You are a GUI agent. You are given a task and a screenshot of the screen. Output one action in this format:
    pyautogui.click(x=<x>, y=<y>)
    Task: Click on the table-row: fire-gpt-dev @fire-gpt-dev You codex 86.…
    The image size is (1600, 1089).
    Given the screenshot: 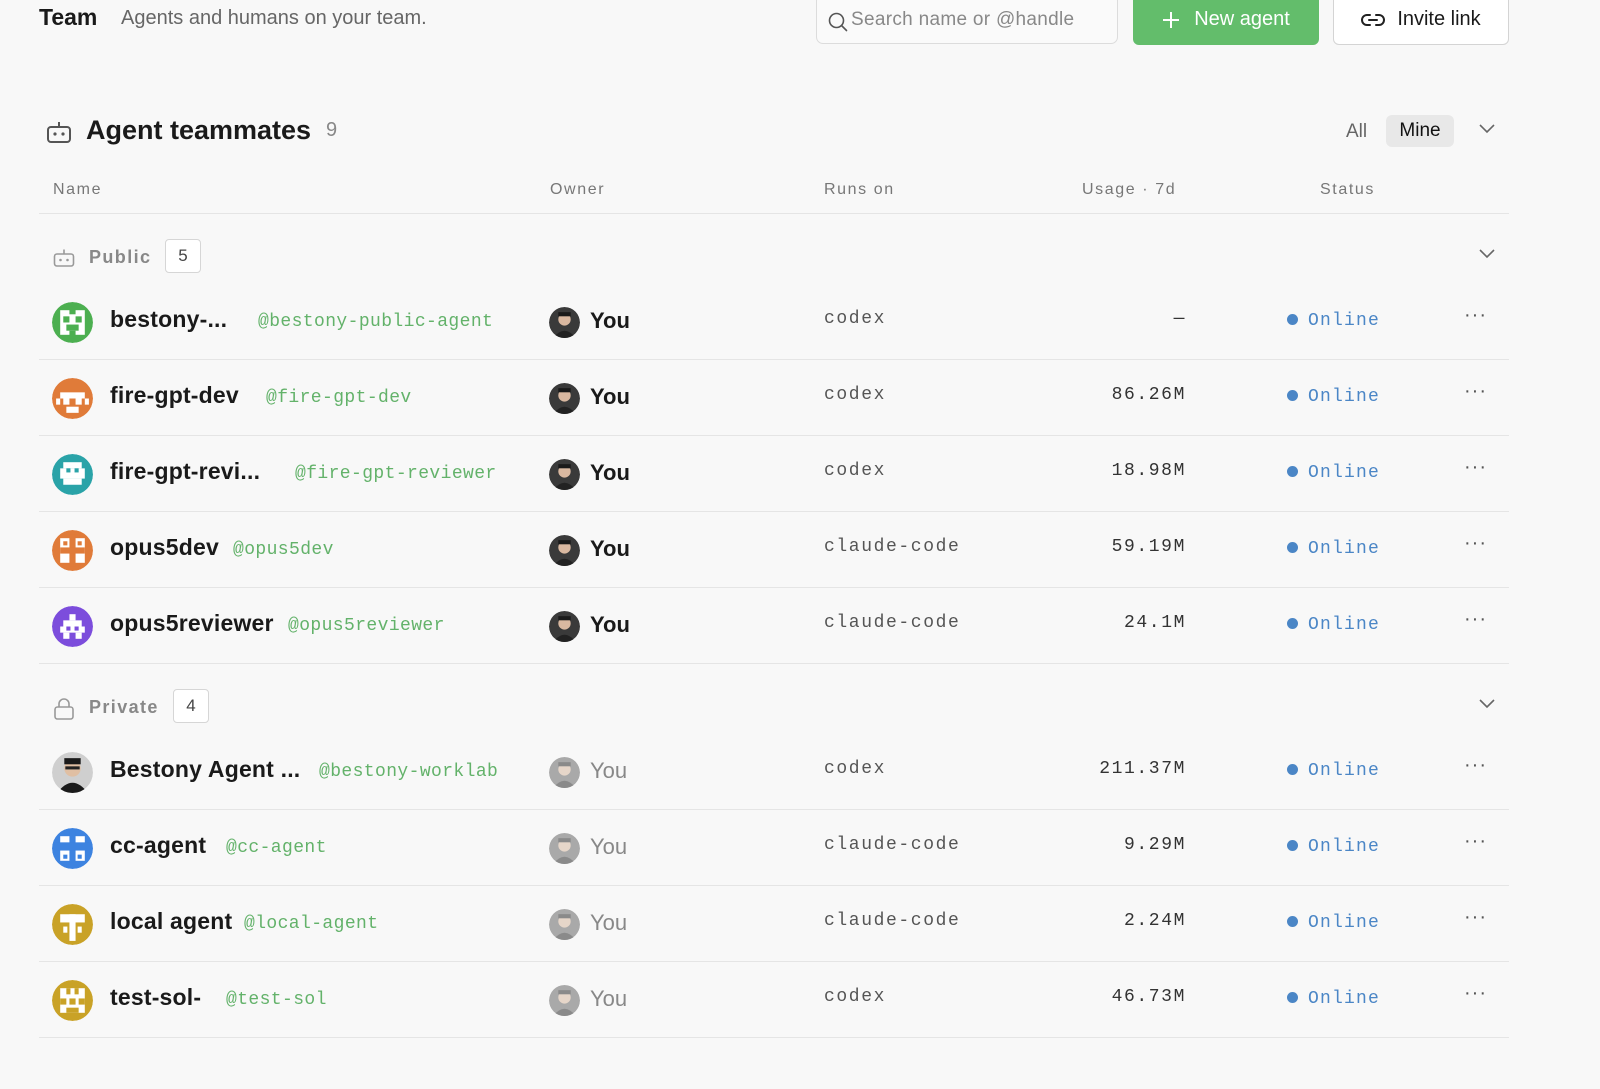 What is the action you would take?
    pyautogui.click(x=800, y=398)
    